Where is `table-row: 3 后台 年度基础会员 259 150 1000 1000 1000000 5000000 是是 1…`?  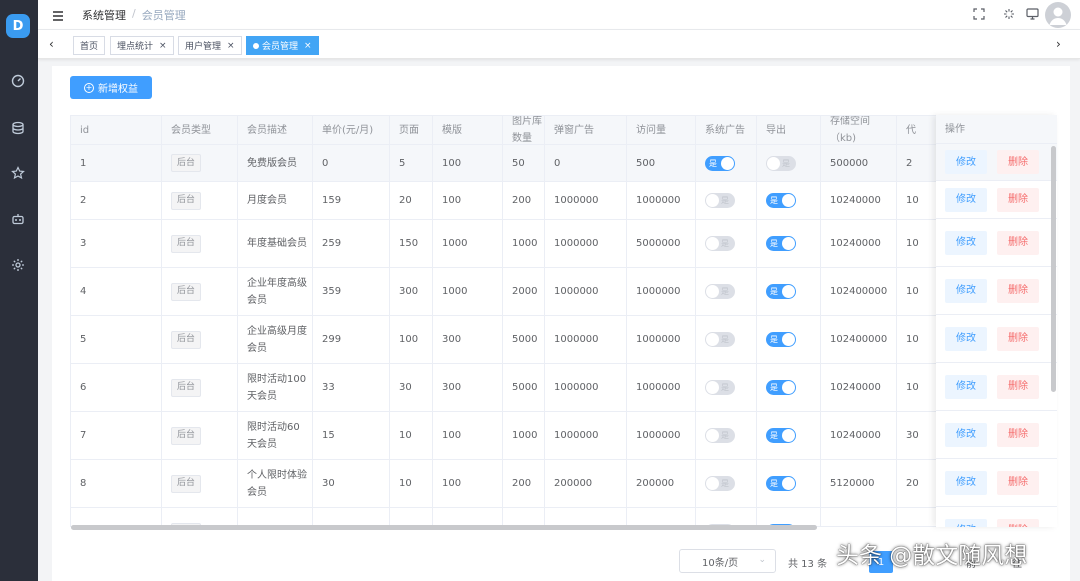
table-row: 3 后台 年度基础会员 259 150 1000 1000 1000000 5000000 是是 1… is located at coordinates (563, 244).